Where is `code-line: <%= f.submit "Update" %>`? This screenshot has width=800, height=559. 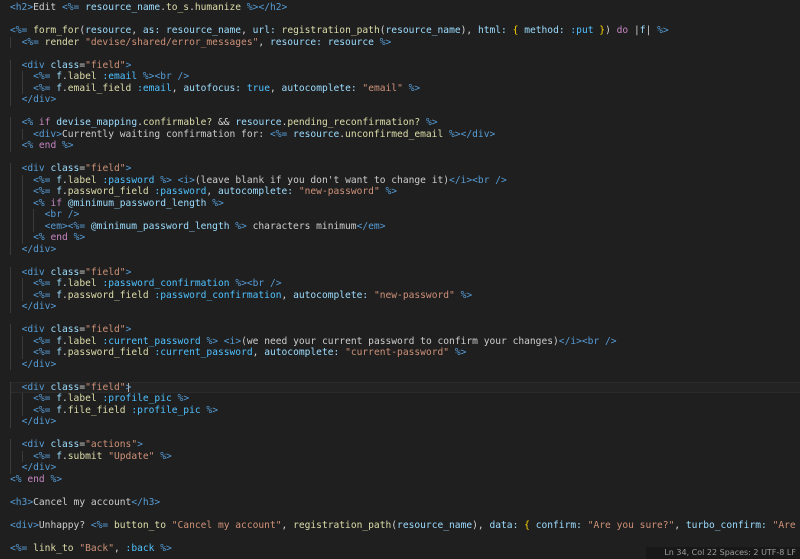
code-line: <%= f.submit "Update" %> is located at coordinates (405, 456).